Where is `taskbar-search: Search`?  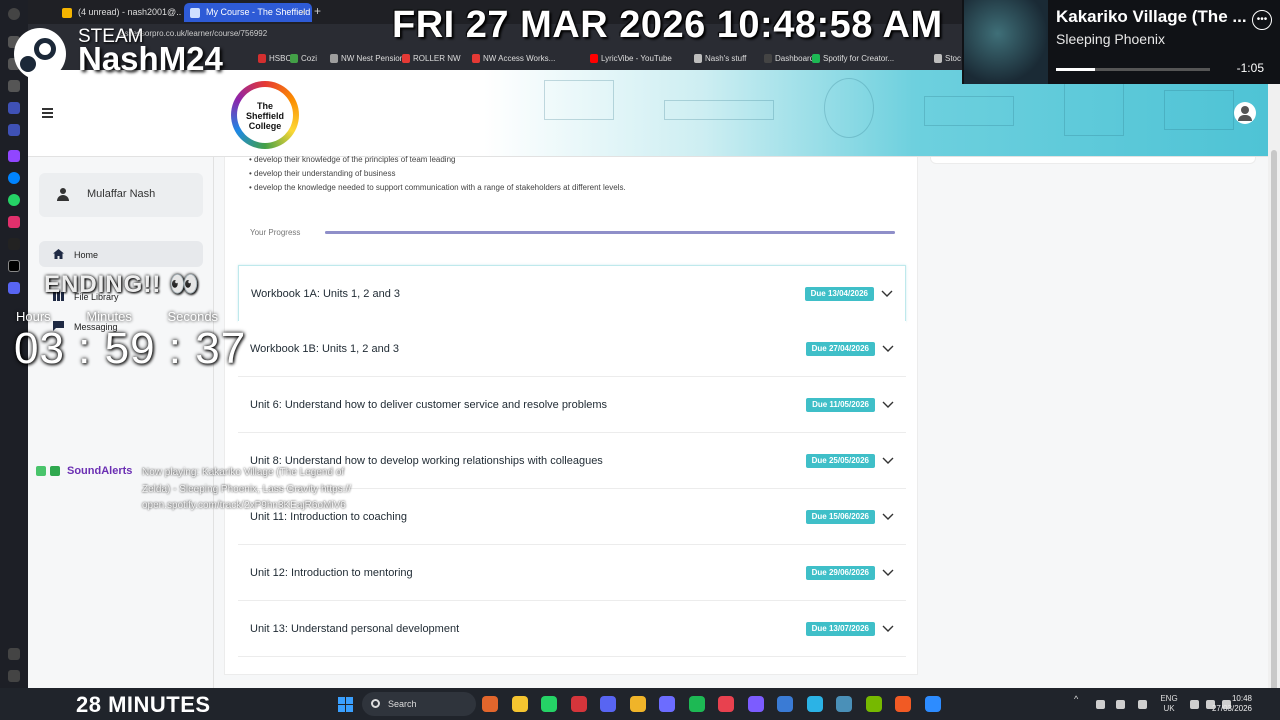 taskbar-search: Search is located at coordinates (419, 704).